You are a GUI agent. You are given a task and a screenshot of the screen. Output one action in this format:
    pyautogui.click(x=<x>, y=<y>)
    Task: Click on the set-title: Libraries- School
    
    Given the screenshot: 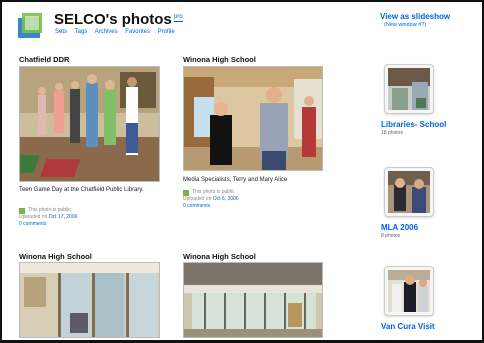 What is the action you would take?
    pyautogui.click(x=413, y=124)
    